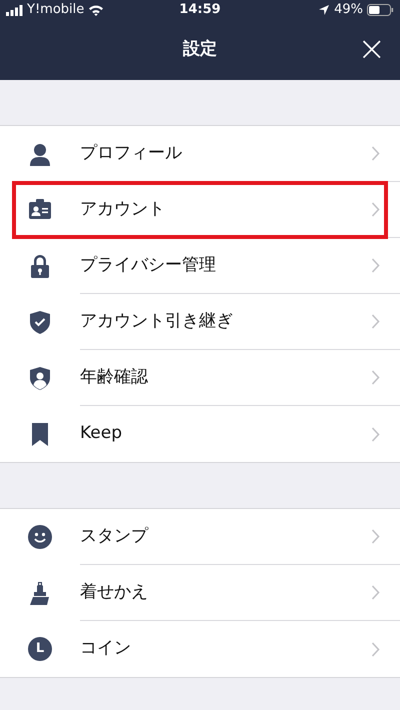 Image resolution: width=400 pixels, height=710 pixels. What do you see at coordinates (55, 10) in the screenshot?
I see `carrier-name: Y!mobile` at bounding box center [55, 10].